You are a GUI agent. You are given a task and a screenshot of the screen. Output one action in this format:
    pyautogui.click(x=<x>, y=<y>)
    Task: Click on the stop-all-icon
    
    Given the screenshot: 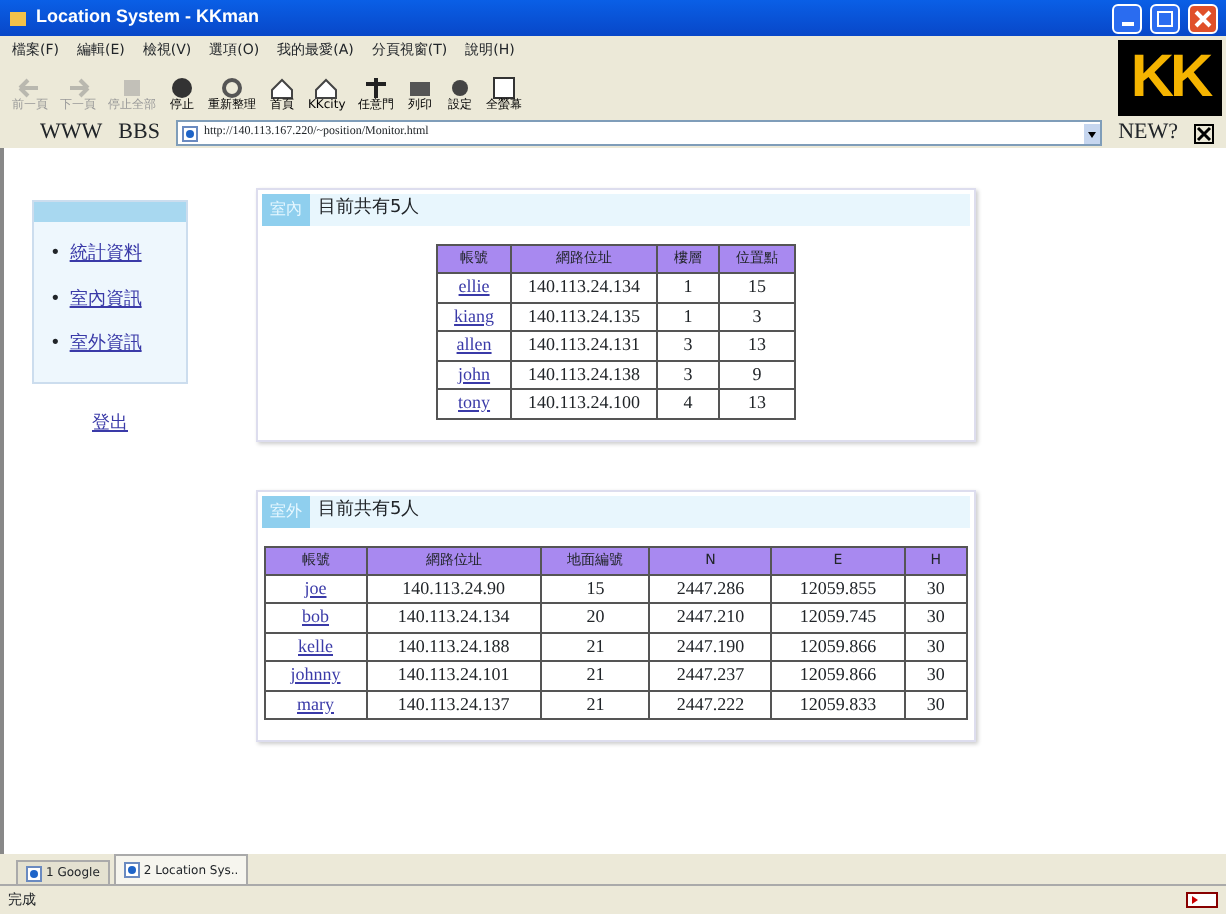 What is the action you would take?
    pyautogui.click(x=132, y=88)
    